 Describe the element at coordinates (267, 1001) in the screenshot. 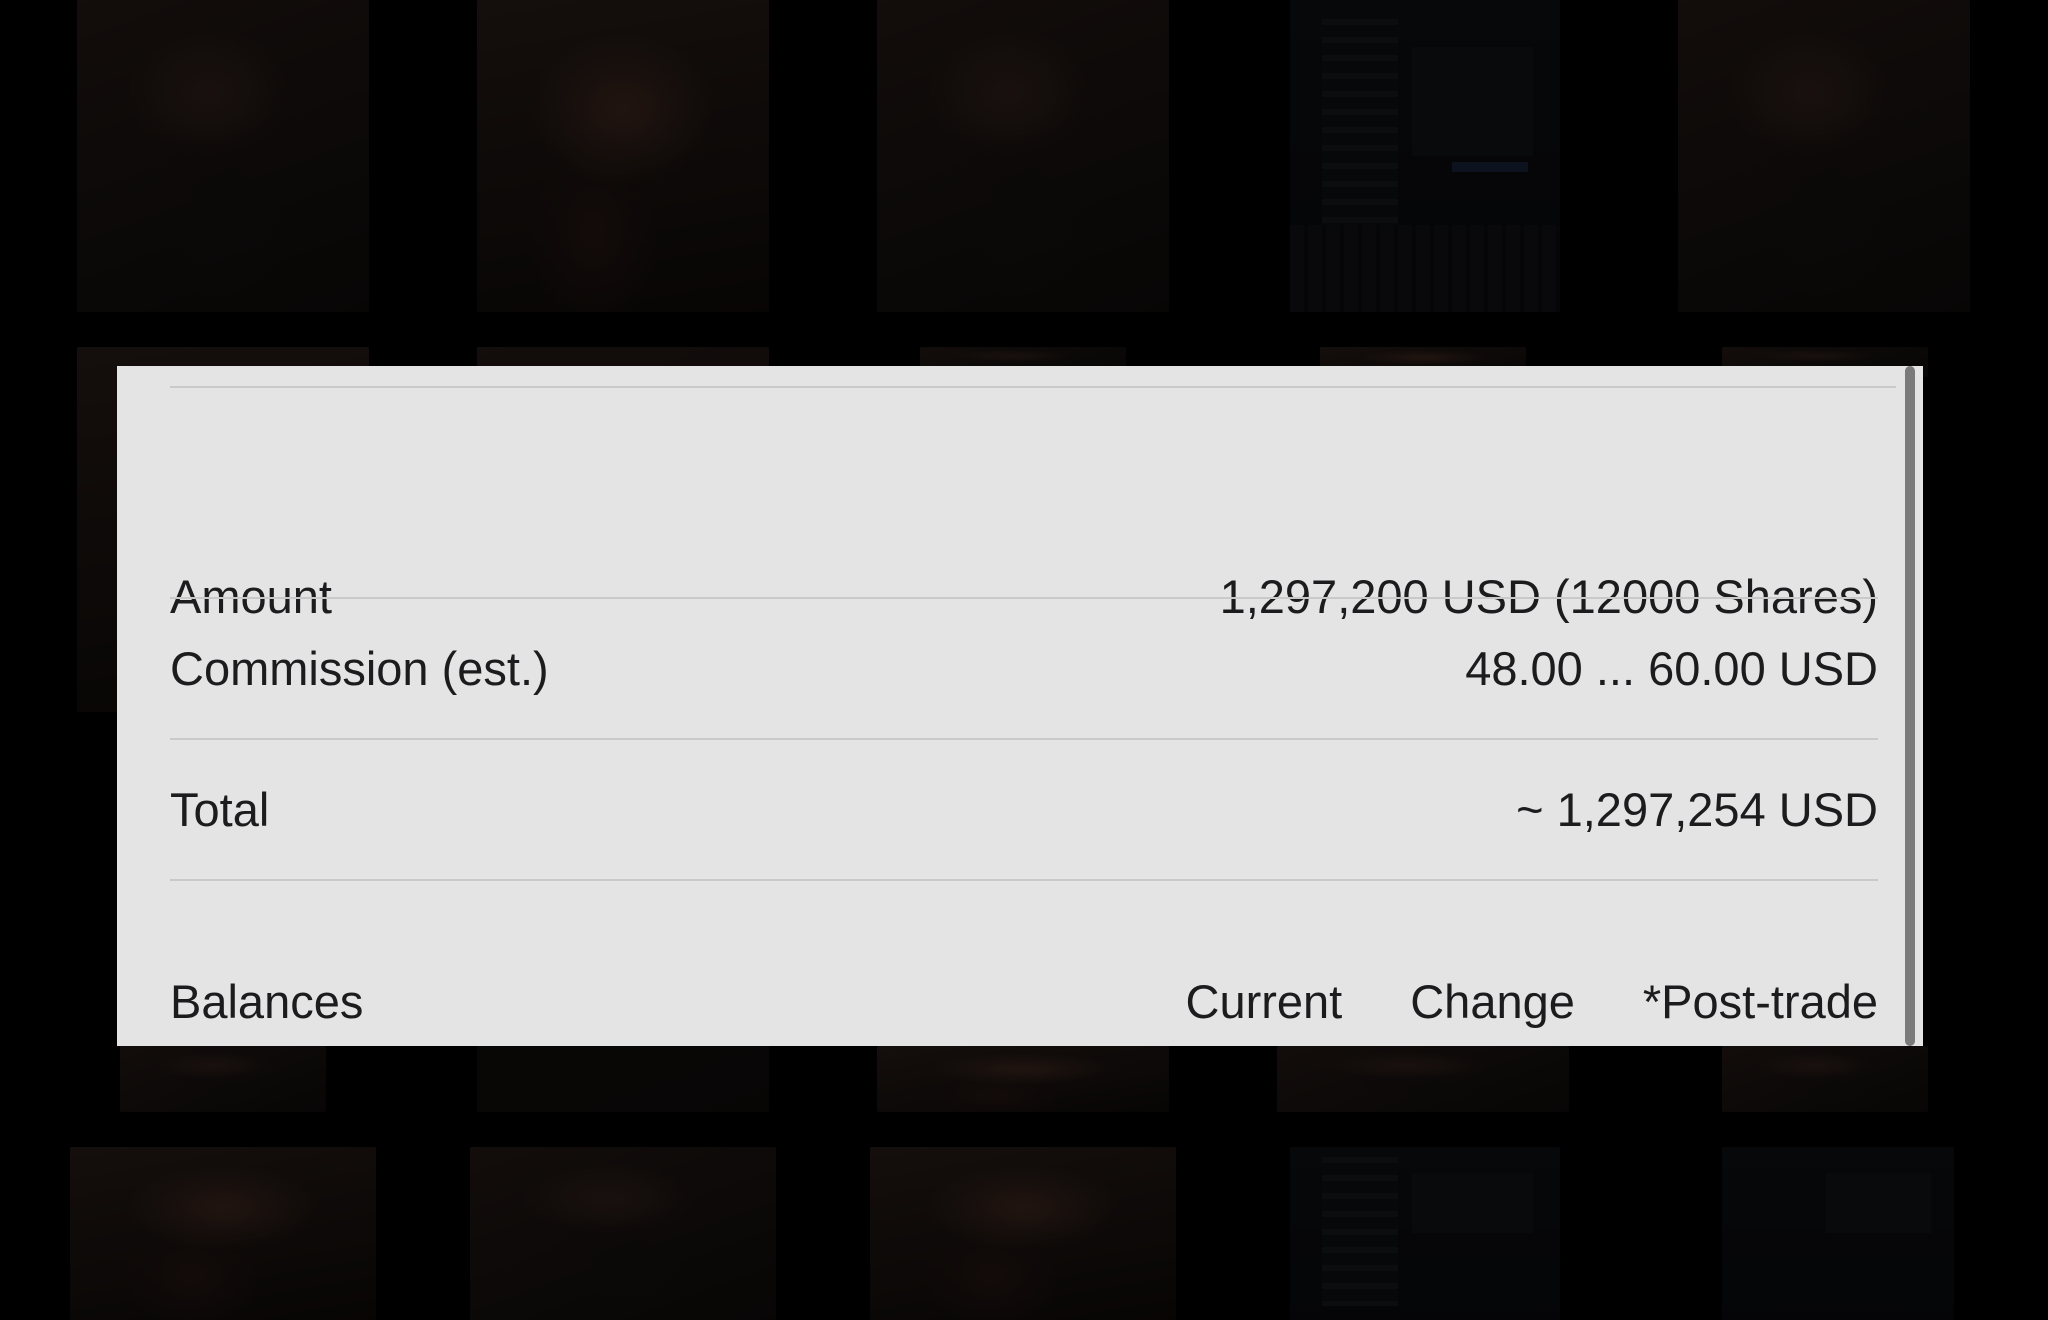

I see `balances-label: Balances` at that location.